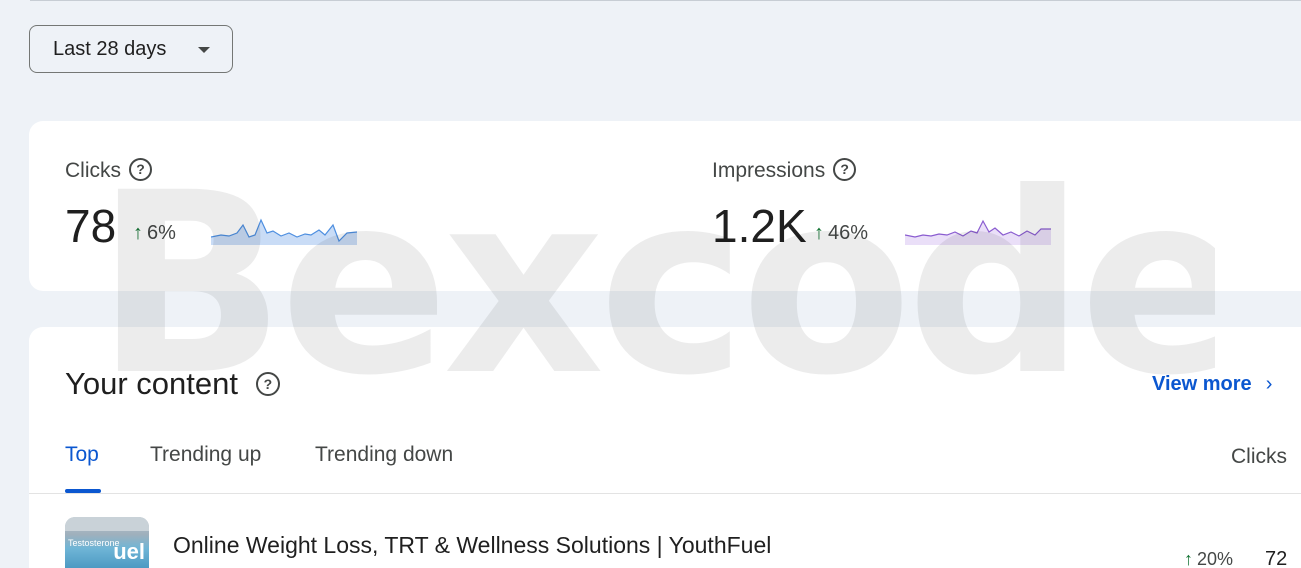 The width and height of the screenshot is (1301, 568). I want to click on content-row-delta: ↑ 20%, so click(1209, 558).